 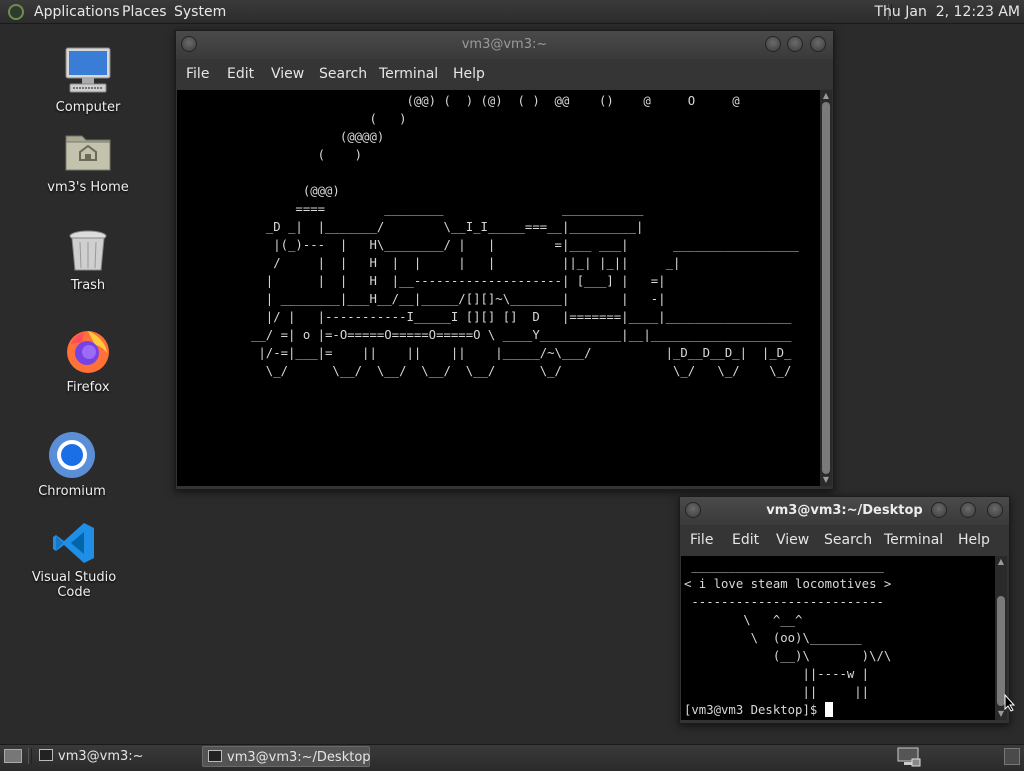 I want to click on desktop-icon-home: vm3's Home, so click(x=88, y=160).